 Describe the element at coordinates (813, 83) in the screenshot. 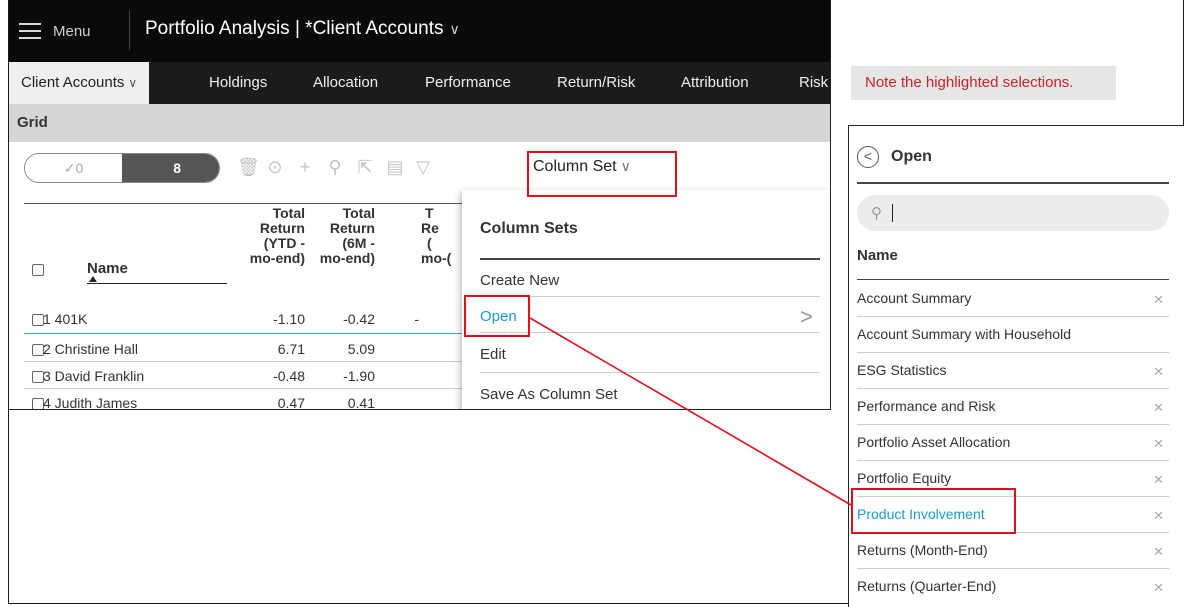

I see `tab-risk: Risk` at that location.